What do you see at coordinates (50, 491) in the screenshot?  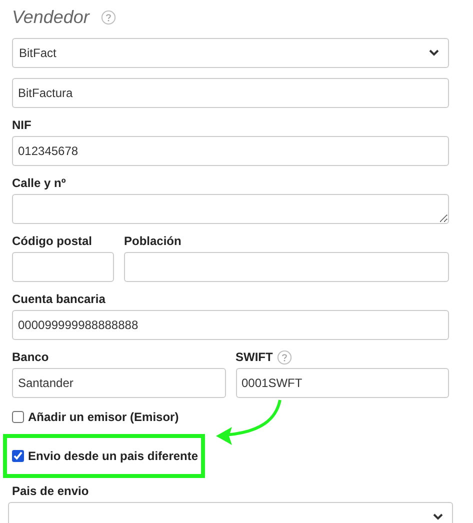 I see `field-label: Pais de envio` at bounding box center [50, 491].